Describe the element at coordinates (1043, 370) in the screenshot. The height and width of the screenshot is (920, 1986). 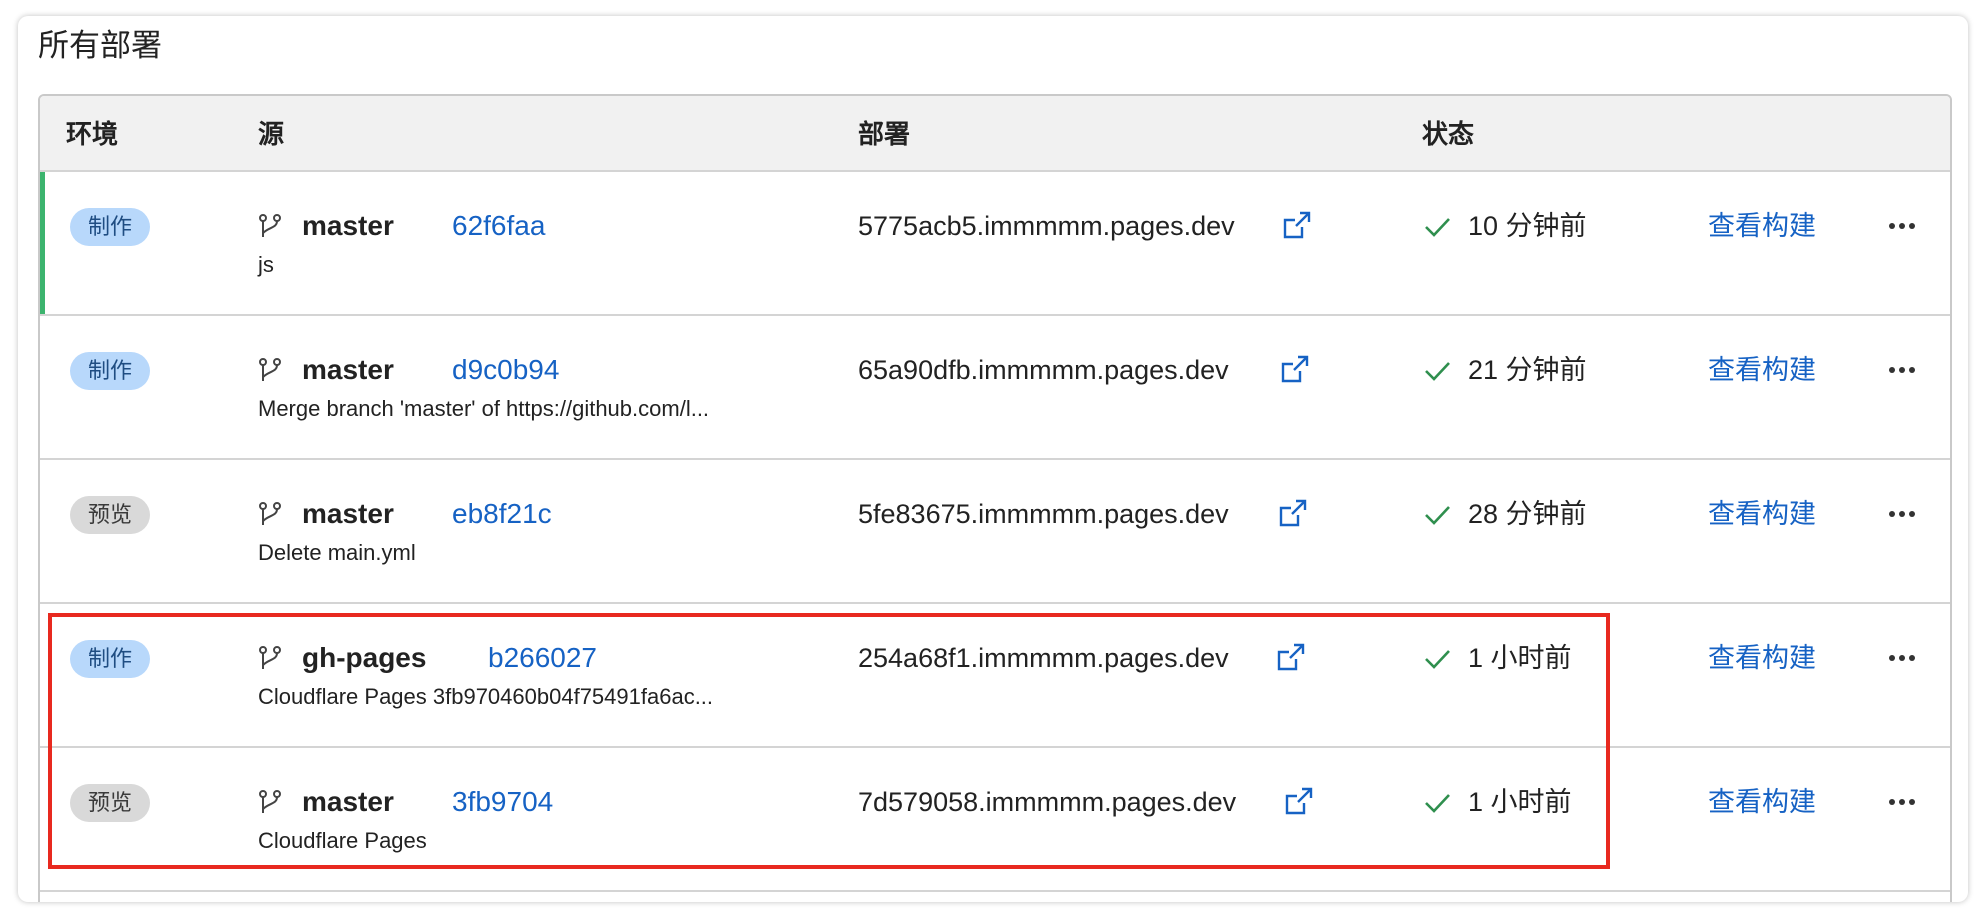
I see `deployment-url: 65a90dfb.immmmm.pages.dev` at that location.